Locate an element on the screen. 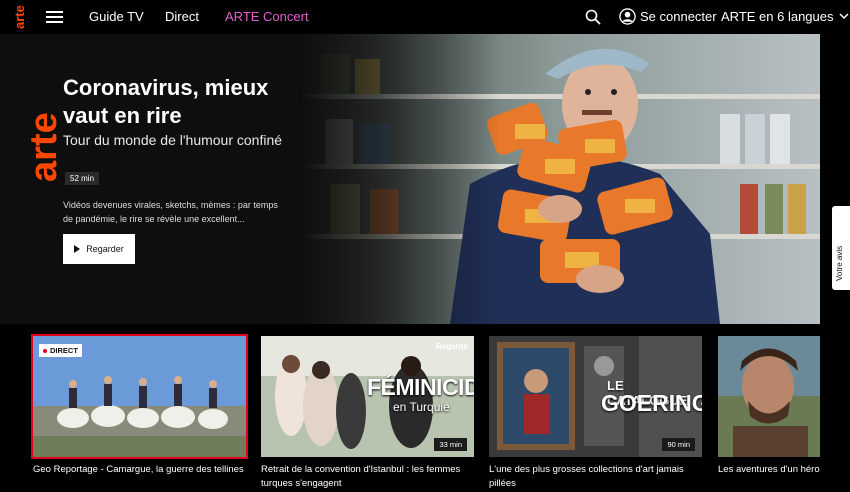 The height and width of the screenshot is (492, 850). language-selector: ARTE en 6 langues is located at coordinates (785, 16).